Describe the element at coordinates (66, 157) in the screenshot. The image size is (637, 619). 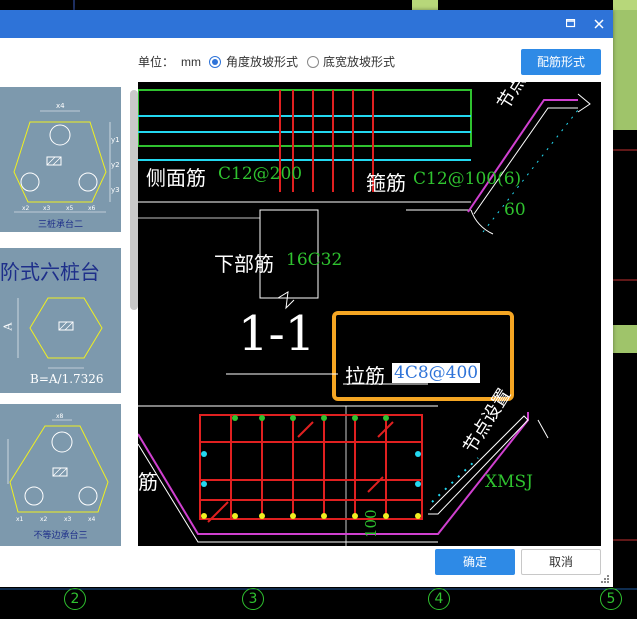
I see `three-pile-cap-diagram: x4 y1 y2 y3 x2 x3 x5 x6` at that location.